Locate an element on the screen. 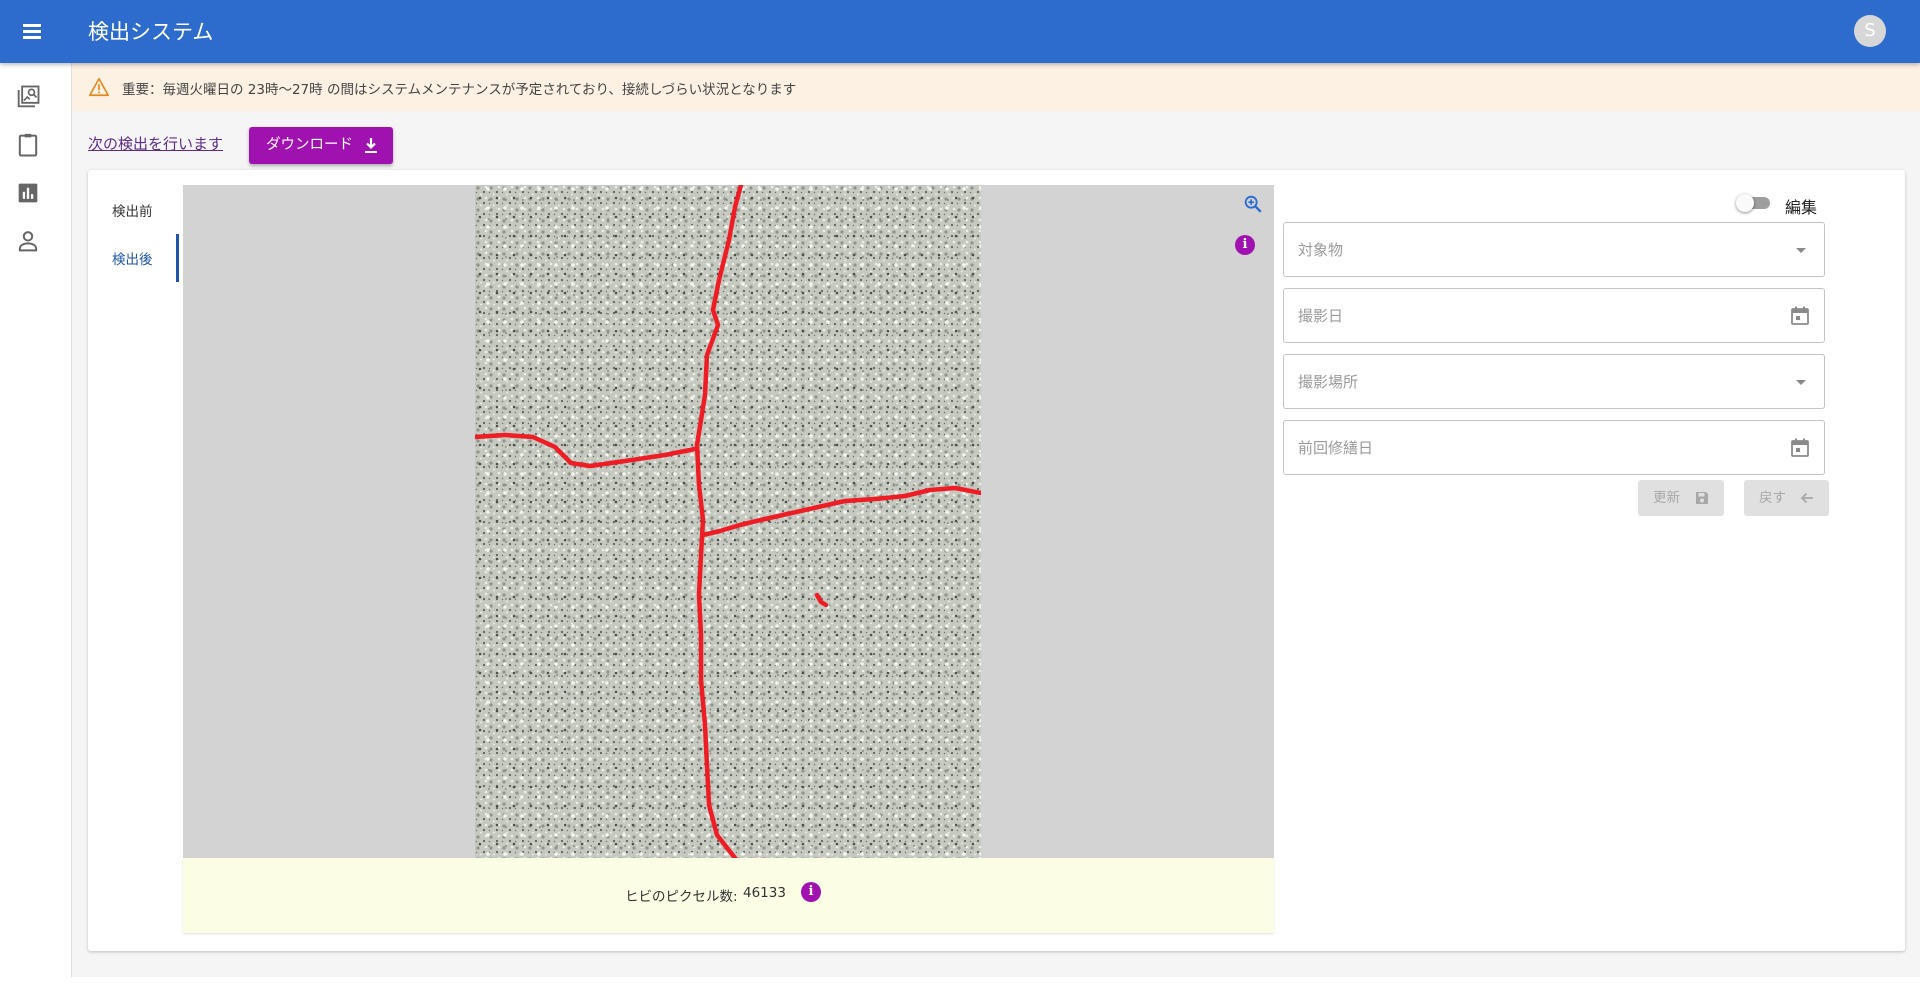 This screenshot has width=1920, height=1000. shoot-place-select: 撮影場所 is located at coordinates (1554, 381).